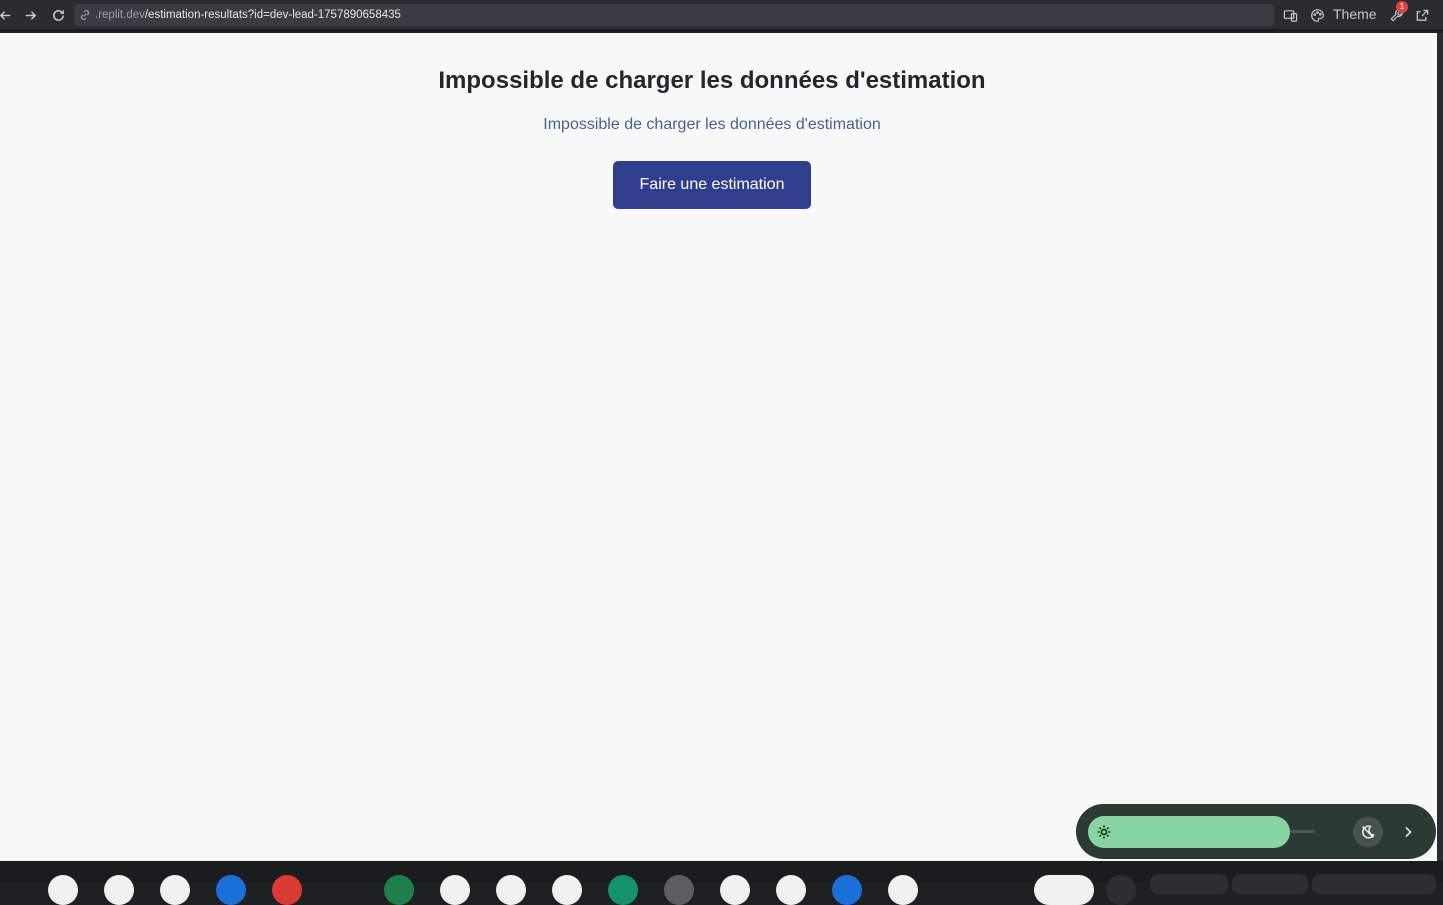  What do you see at coordinates (1302, 831) in the screenshot?
I see `brightness-slider-track` at bounding box center [1302, 831].